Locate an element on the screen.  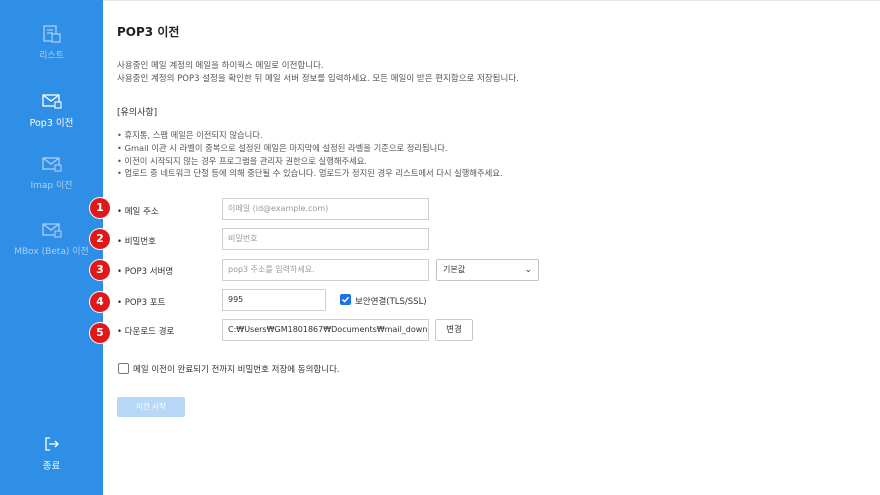
email-label: • 메일 주소 is located at coordinates (138, 212).